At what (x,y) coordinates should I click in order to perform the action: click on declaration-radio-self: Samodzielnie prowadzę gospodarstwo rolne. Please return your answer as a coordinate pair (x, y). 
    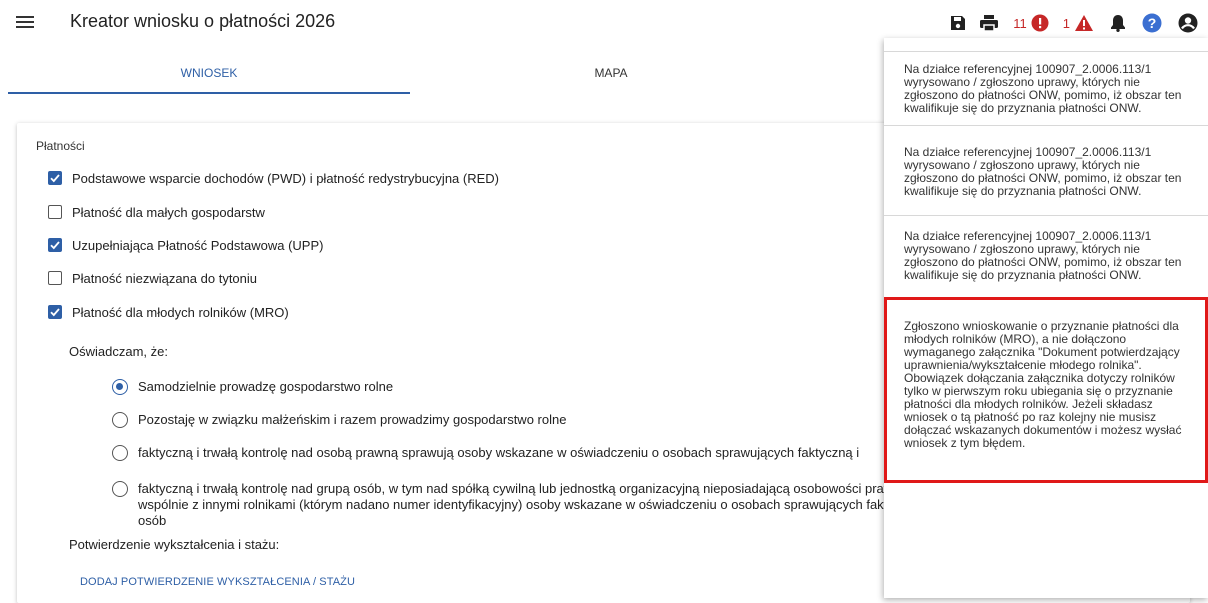
    Looking at the image, I should click on (252, 387).